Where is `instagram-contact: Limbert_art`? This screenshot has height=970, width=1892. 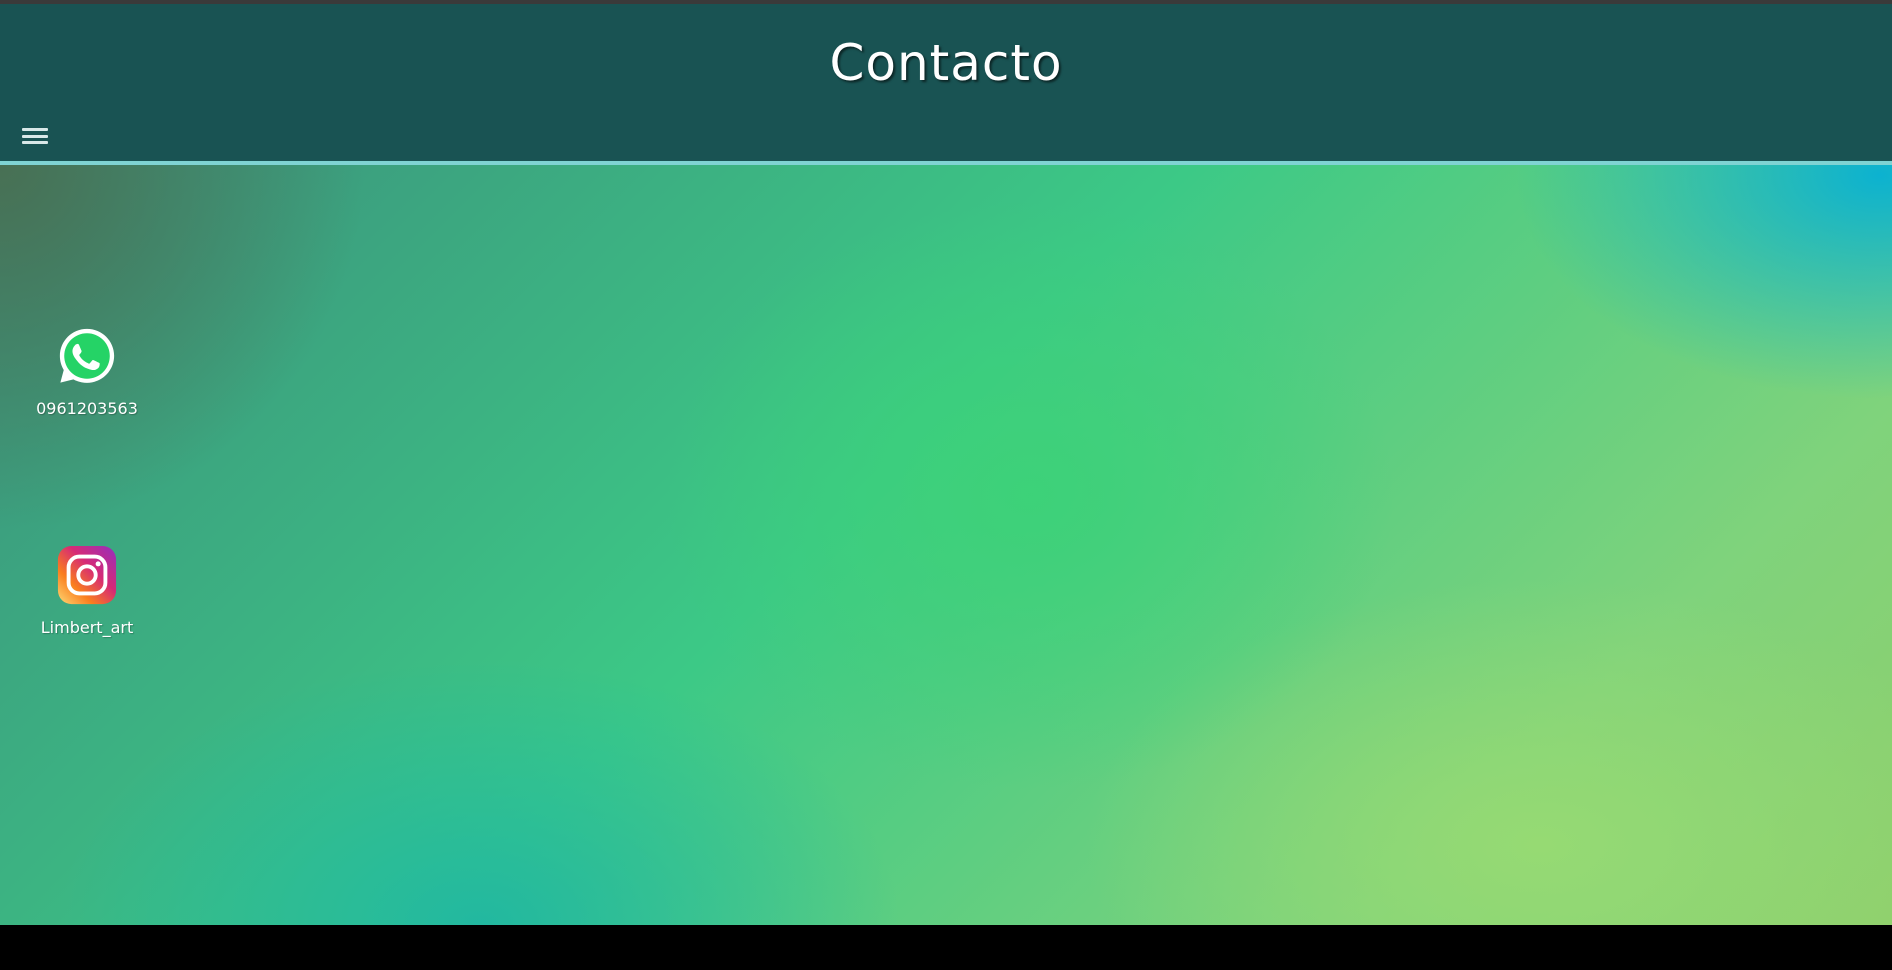
instagram-contact: Limbert_art is located at coordinates (87, 590).